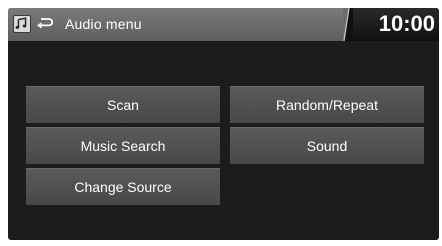 This screenshot has width=442, height=246. What do you see at coordinates (22, 24) in the screenshot?
I see `music-note-icon` at bounding box center [22, 24].